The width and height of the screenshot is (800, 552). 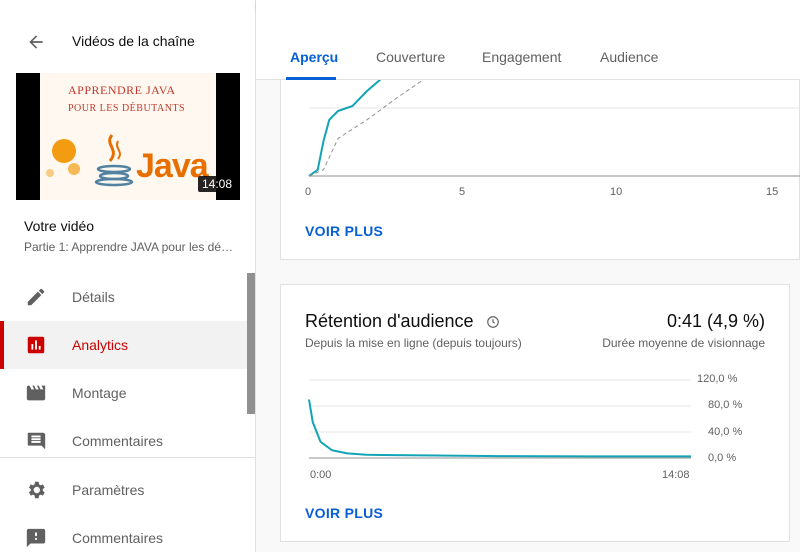 I want to click on comment-icon, so click(x=36, y=441).